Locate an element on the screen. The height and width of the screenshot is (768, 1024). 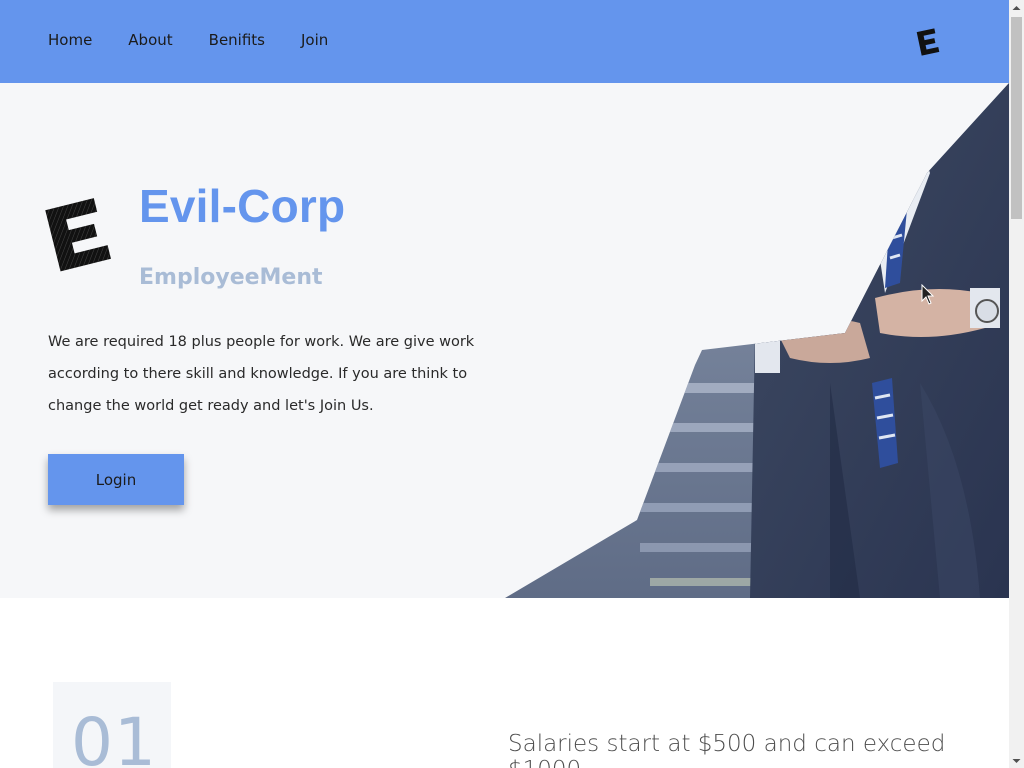
feature-number: 01 is located at coordinates (114, 736).